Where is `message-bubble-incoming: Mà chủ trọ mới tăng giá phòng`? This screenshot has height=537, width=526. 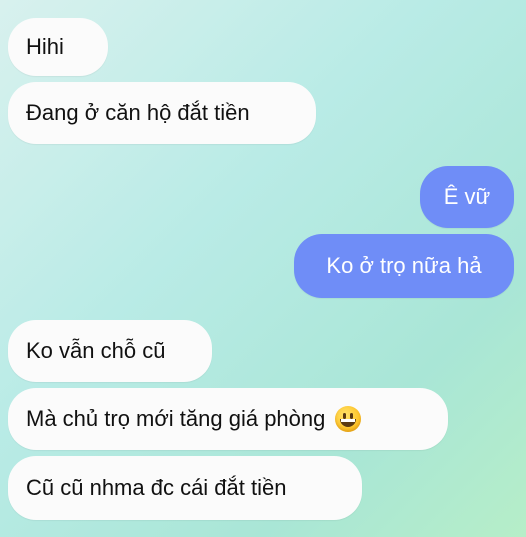
message-bubble-incoming: Mà chủ trọ mới tăng giá phòng is located at coordinates (228, 419).